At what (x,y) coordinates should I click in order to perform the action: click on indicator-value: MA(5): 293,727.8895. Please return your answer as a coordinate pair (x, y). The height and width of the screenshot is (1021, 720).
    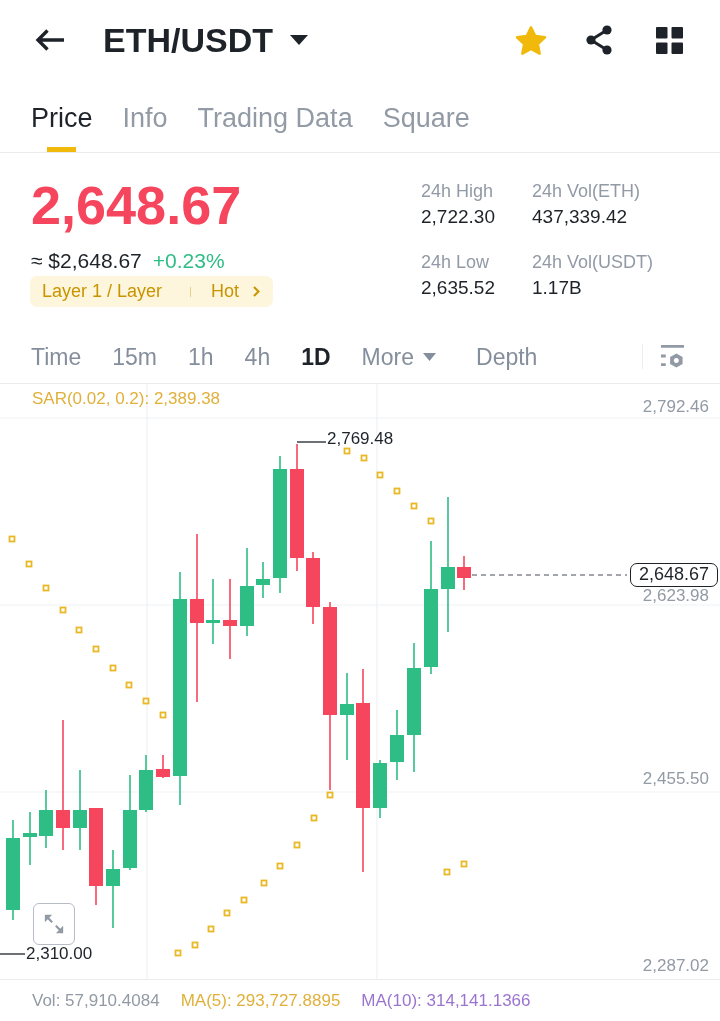
    Looking at the image, I should click on (260, 1000).